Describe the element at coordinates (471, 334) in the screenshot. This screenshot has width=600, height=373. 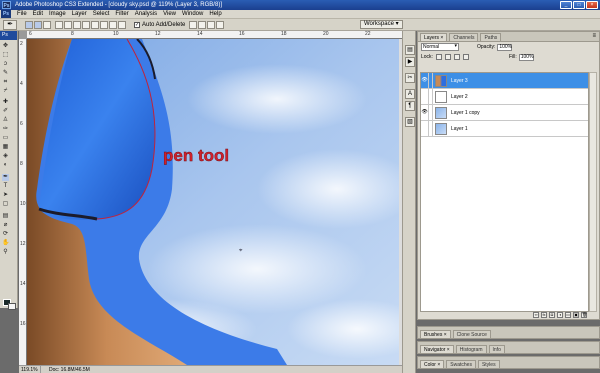
I see `tab-clone-source: Clone Source` at that location.